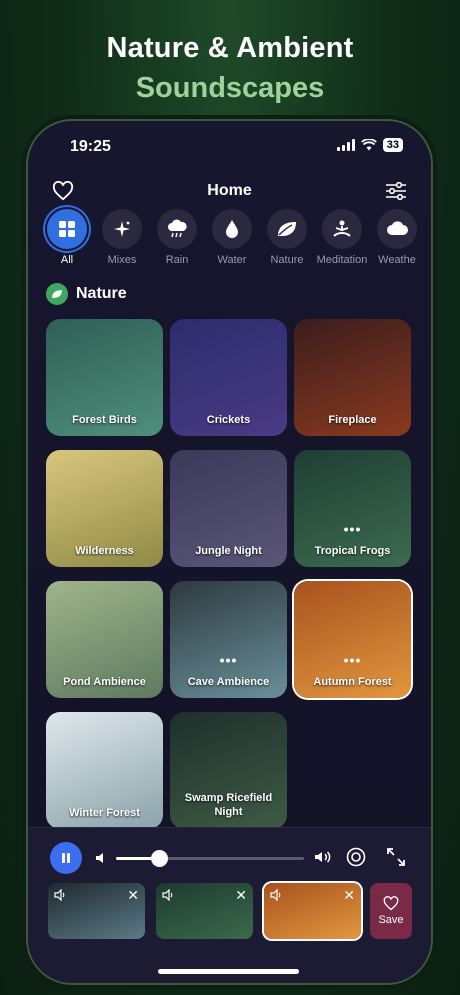  Describe the element at coordinates (396, 857) in the screenshot. I see `expand-icon` at that location.